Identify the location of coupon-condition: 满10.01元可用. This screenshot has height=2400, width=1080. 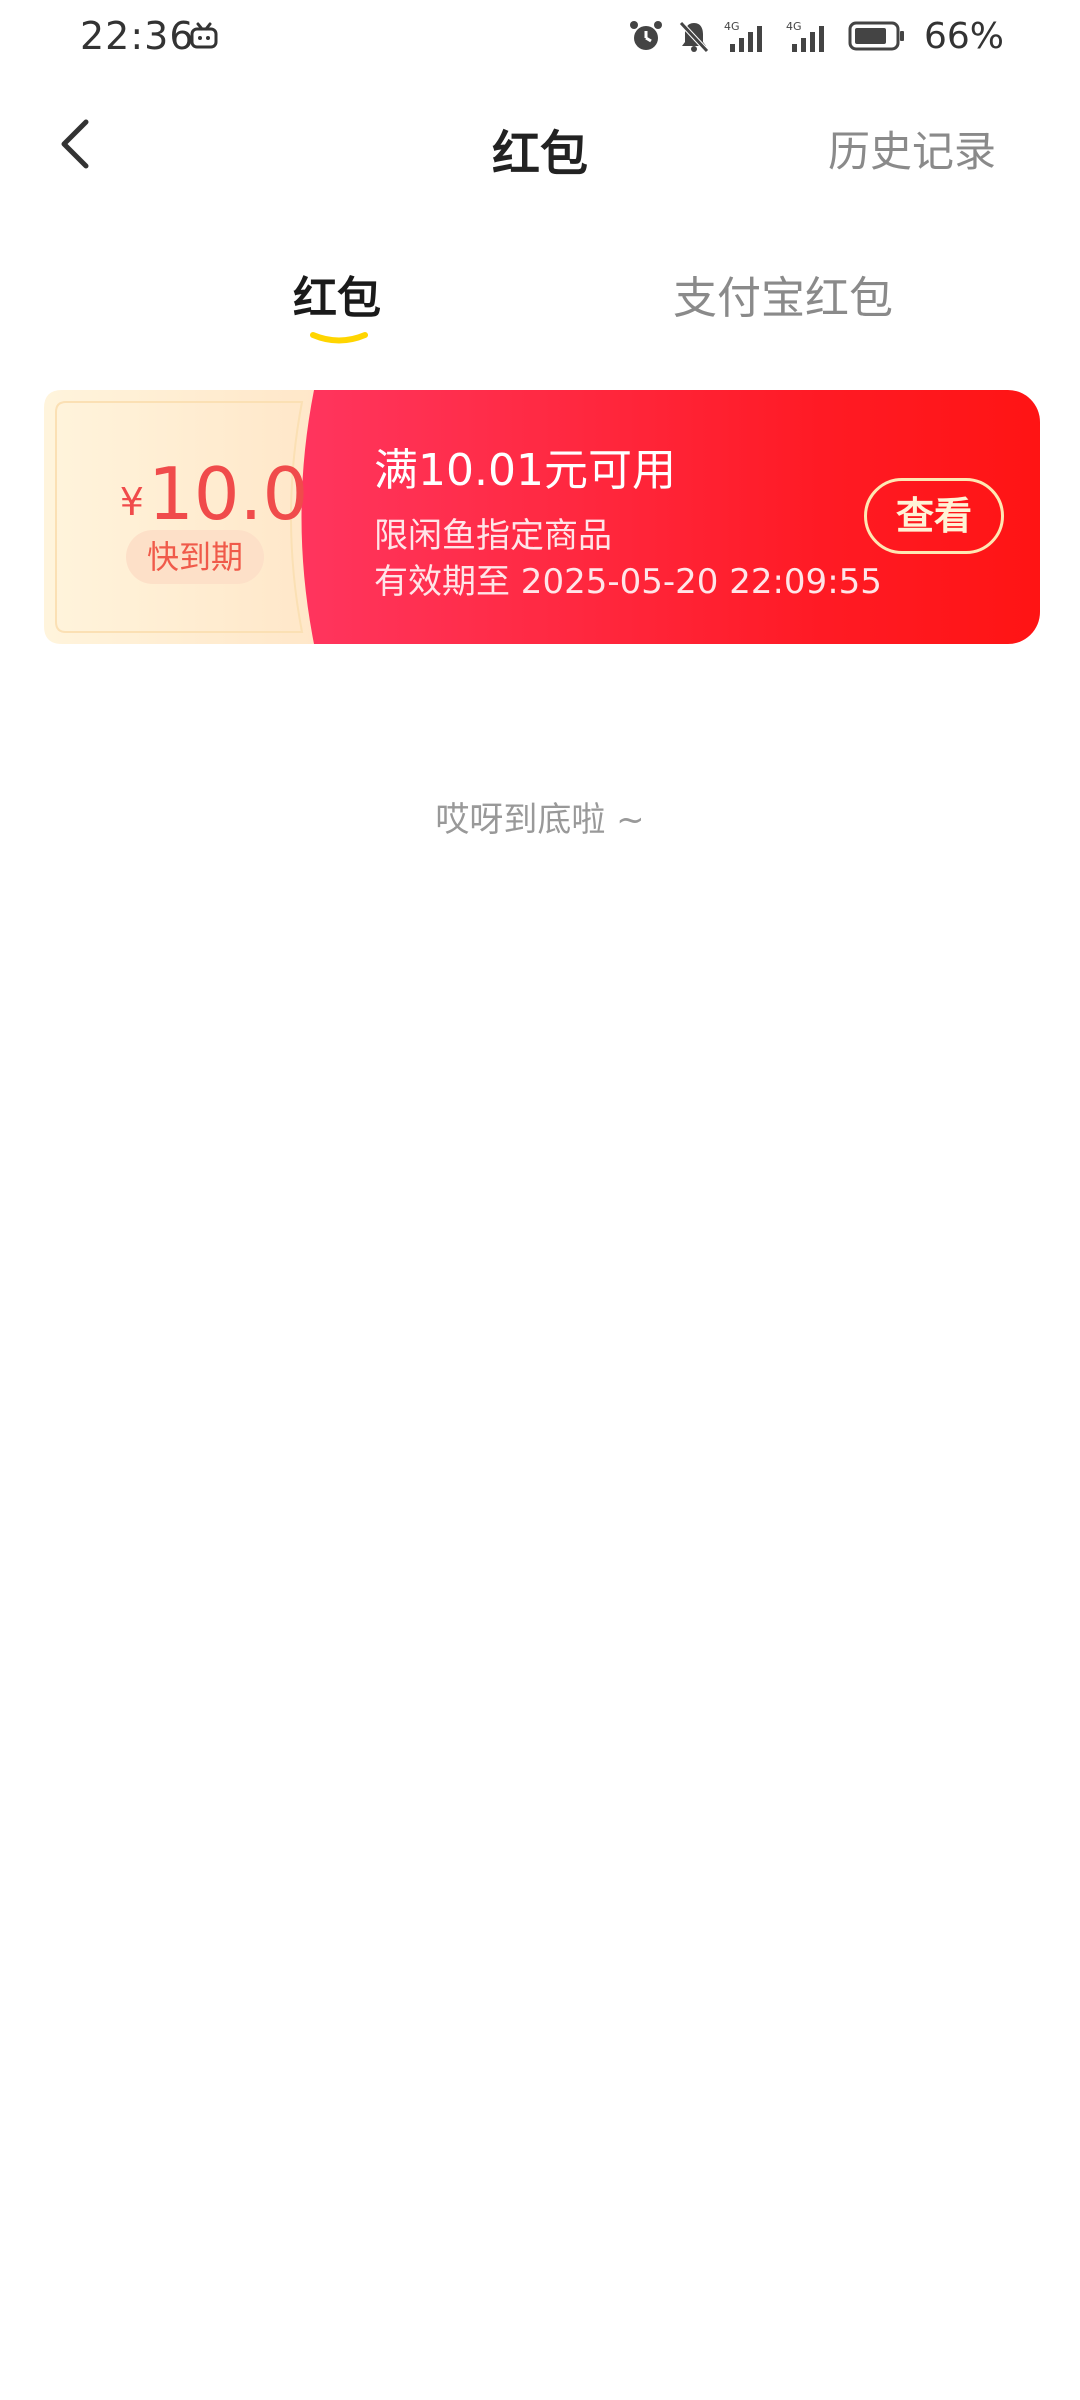
(525, 470).